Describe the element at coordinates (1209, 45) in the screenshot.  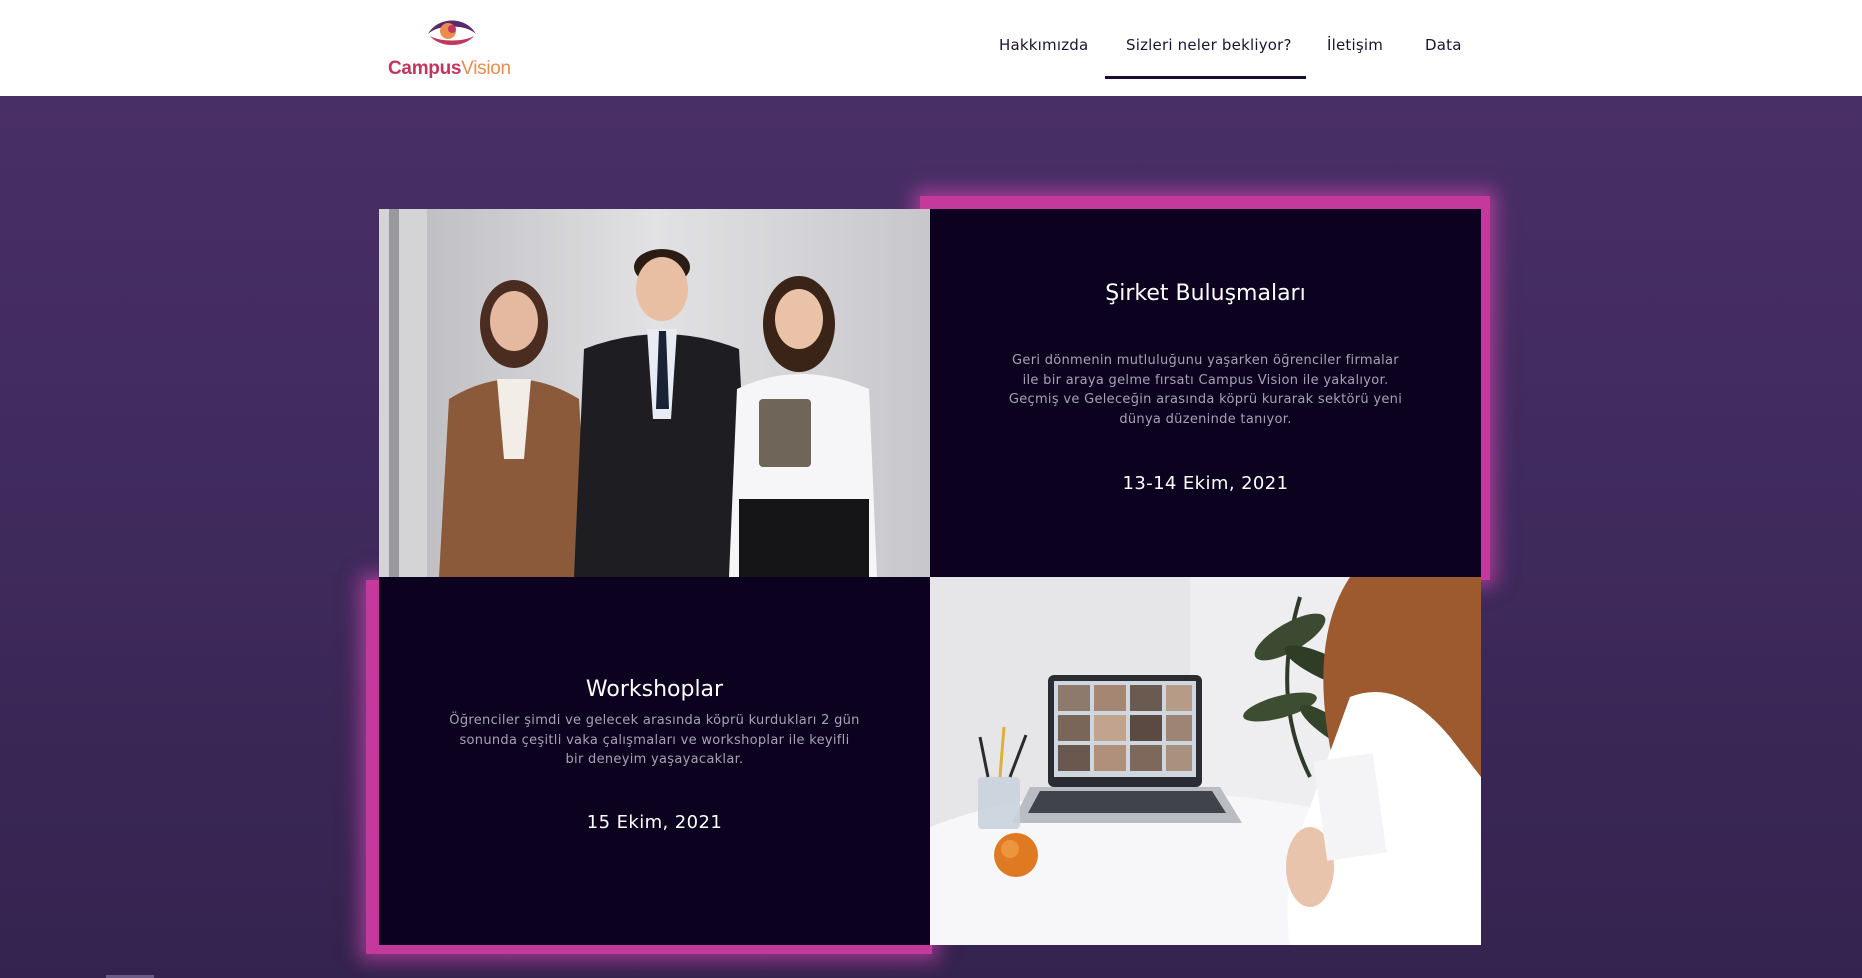
I see `nav-item-sizleri-neler-bekliyor: Sizleri neler bekliyor?` at that location.